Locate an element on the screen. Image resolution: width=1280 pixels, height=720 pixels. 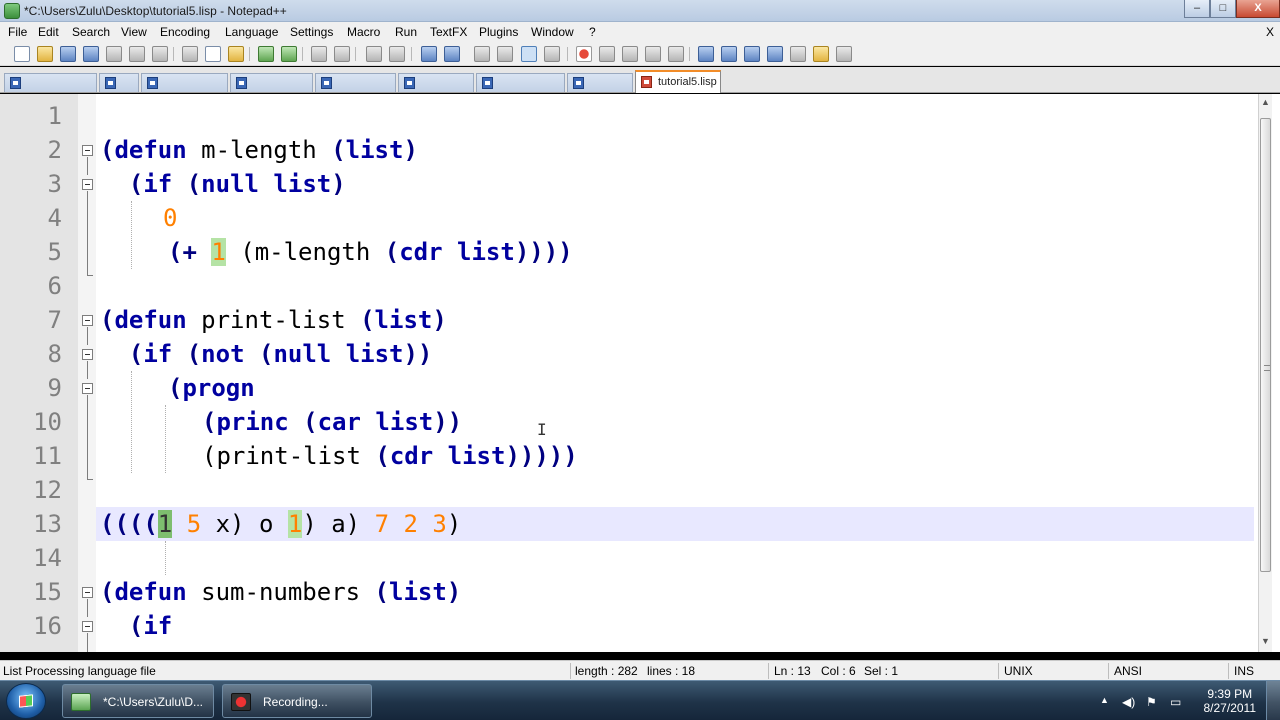
close-file-icon is located at coordinates (114, 54).